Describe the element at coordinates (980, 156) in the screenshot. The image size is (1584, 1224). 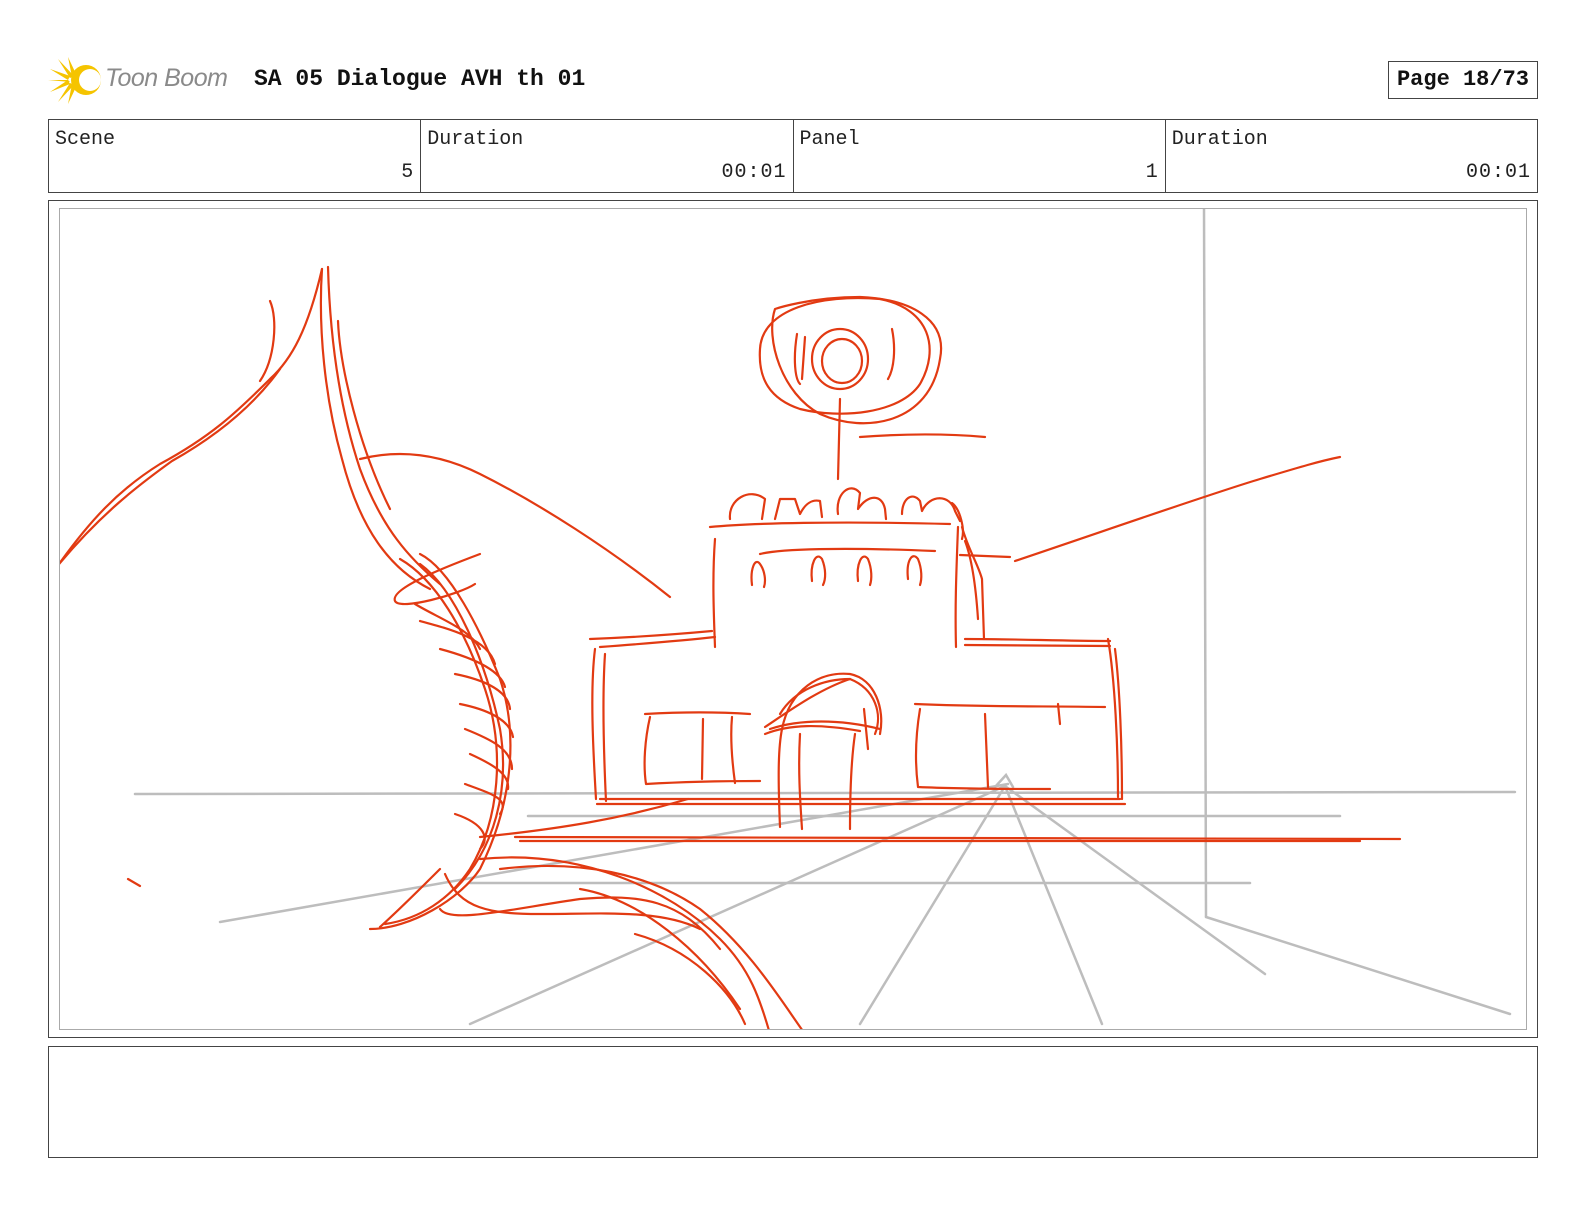
I see `panel-cell: Panel 1` at that location.